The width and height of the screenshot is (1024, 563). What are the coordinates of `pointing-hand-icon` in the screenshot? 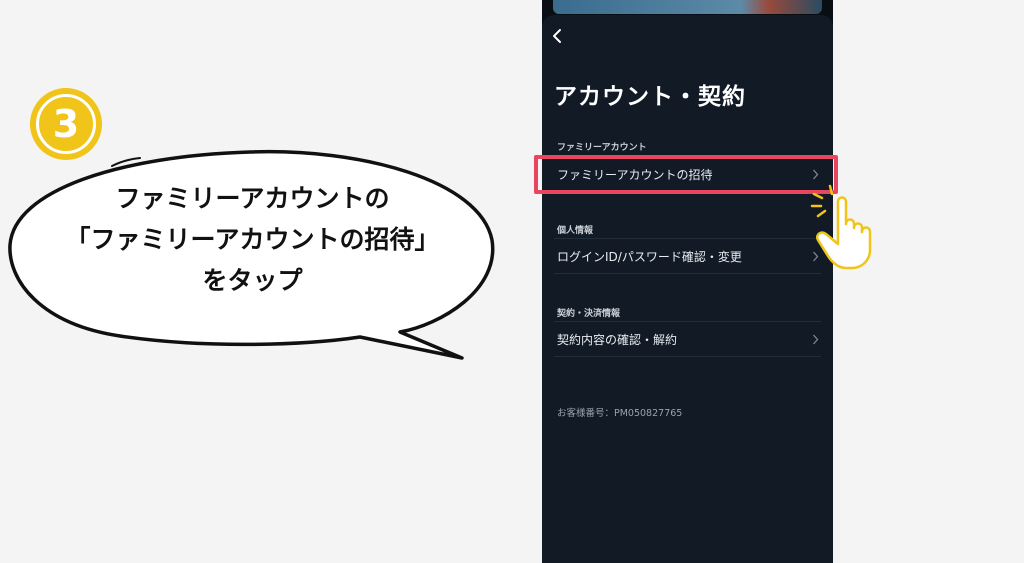 It's located at (841, 227).